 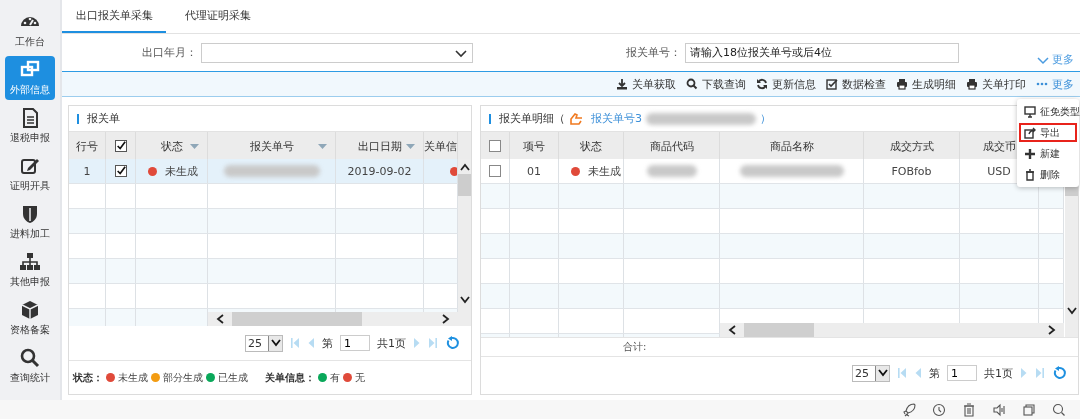 I want to click on table-cell: 01, so click(x=534, y=171).